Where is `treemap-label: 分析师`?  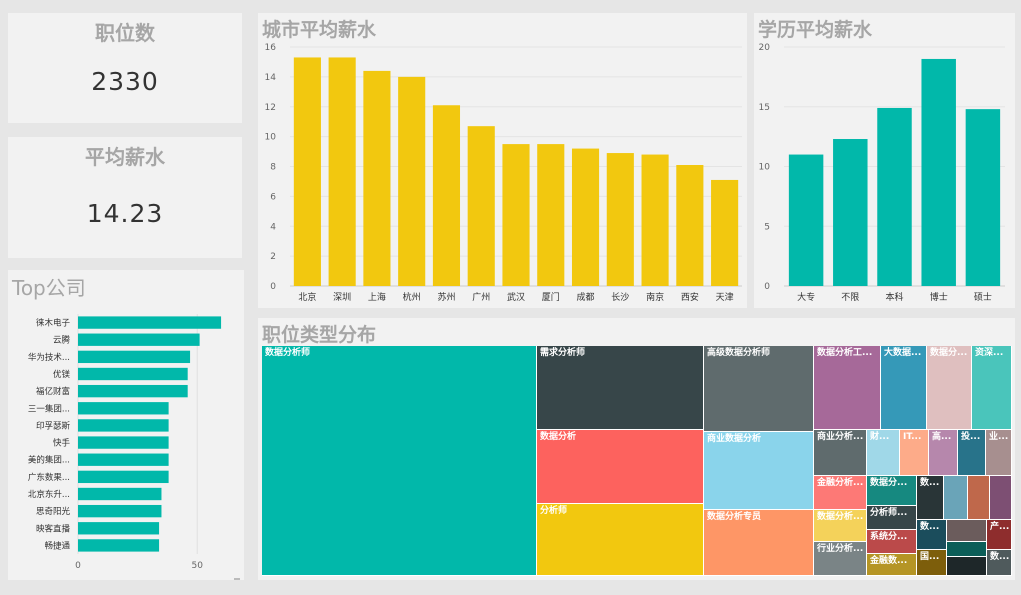
treemap-label: 分析师 is located at coordinates (554, 511).